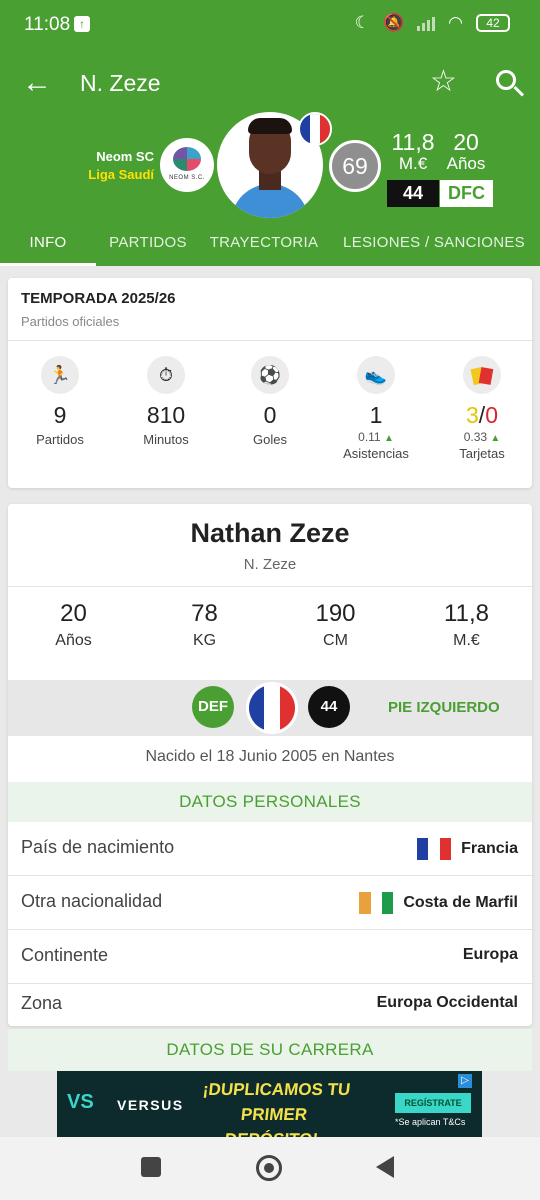 The width and height of the screenshot is (540, 1200). Describe the element at coordinates (80, 1102) in the screenshot. I see `versus-logo: VS` at that location.